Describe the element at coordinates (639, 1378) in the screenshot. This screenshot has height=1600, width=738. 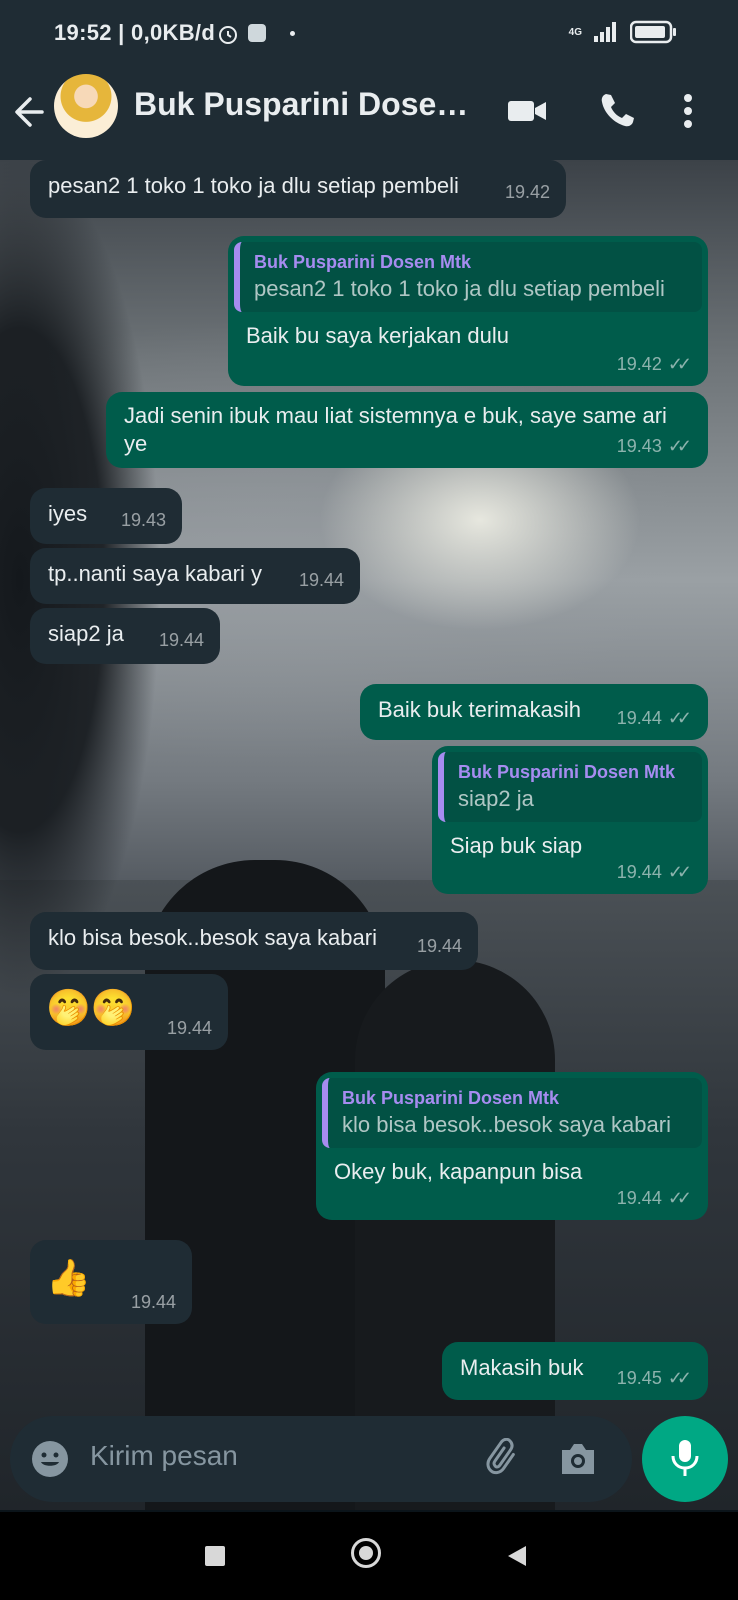
I see `message-time: 19.45` at that location.